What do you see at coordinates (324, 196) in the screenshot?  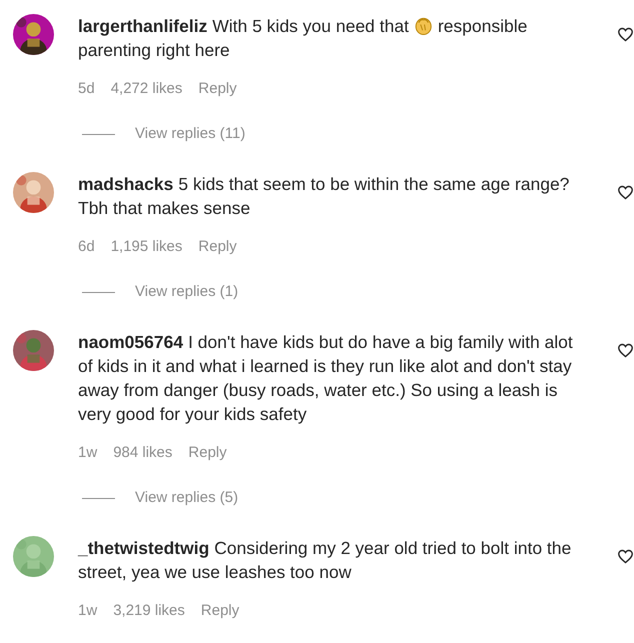 I see `comment-text: madshacks 5 kids that seem to be within the same age range? Tbh that makes sense` at bounding box center [324, 196].